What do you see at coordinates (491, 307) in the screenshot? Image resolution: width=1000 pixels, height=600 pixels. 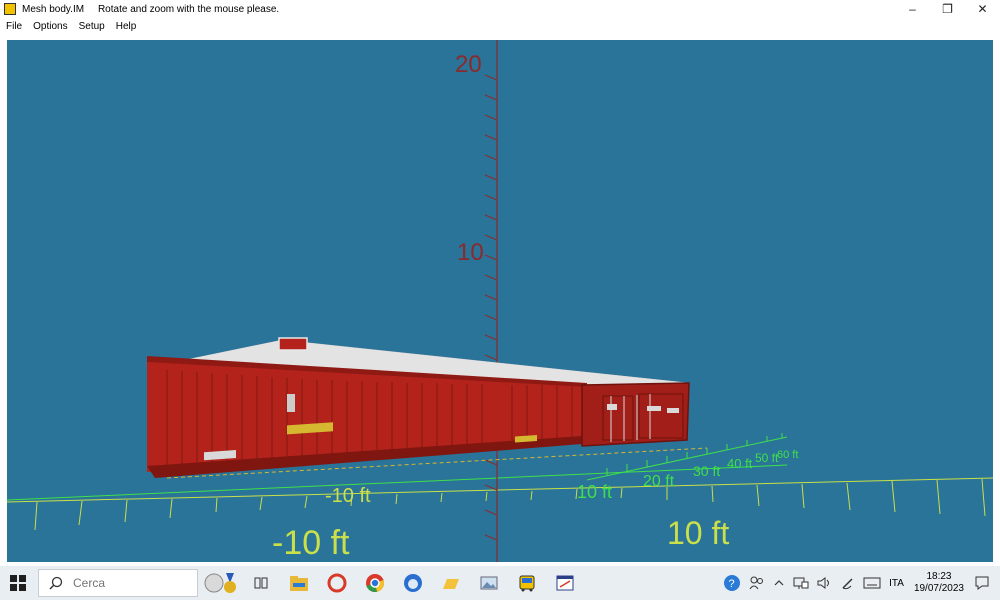 I see `axis-ticks` at bounding box center [491, 307].